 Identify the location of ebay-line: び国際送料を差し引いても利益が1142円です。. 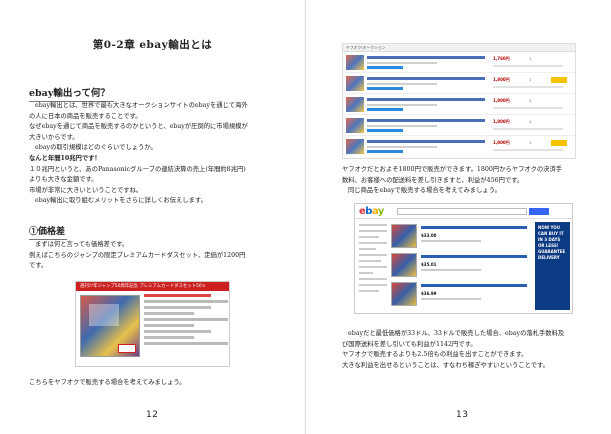
(409, 344).